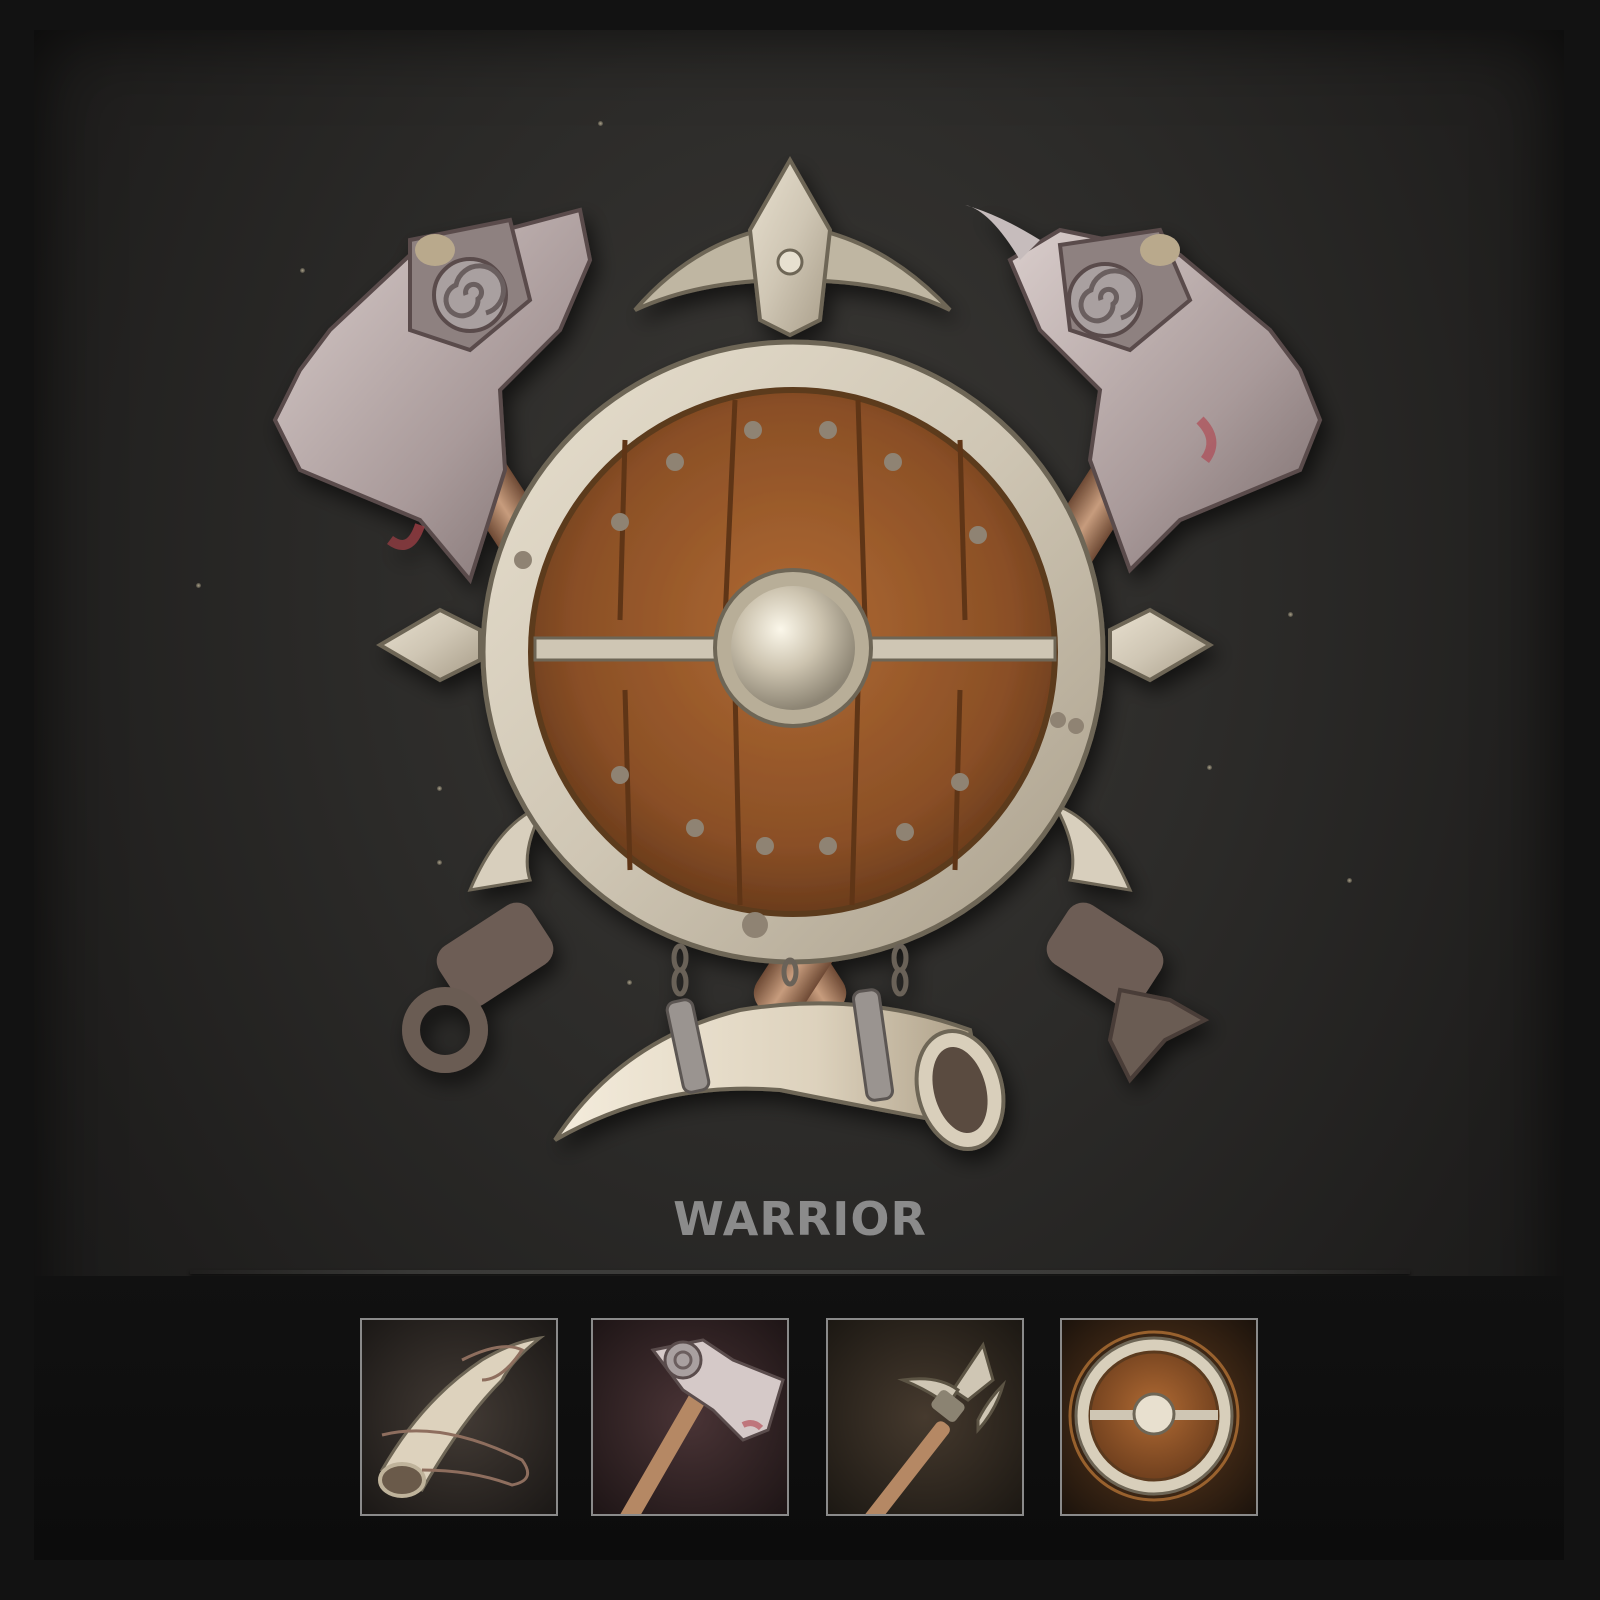 This screenshot has height=1600, width=1600. I want to click on top-spike, so click(790, 246).